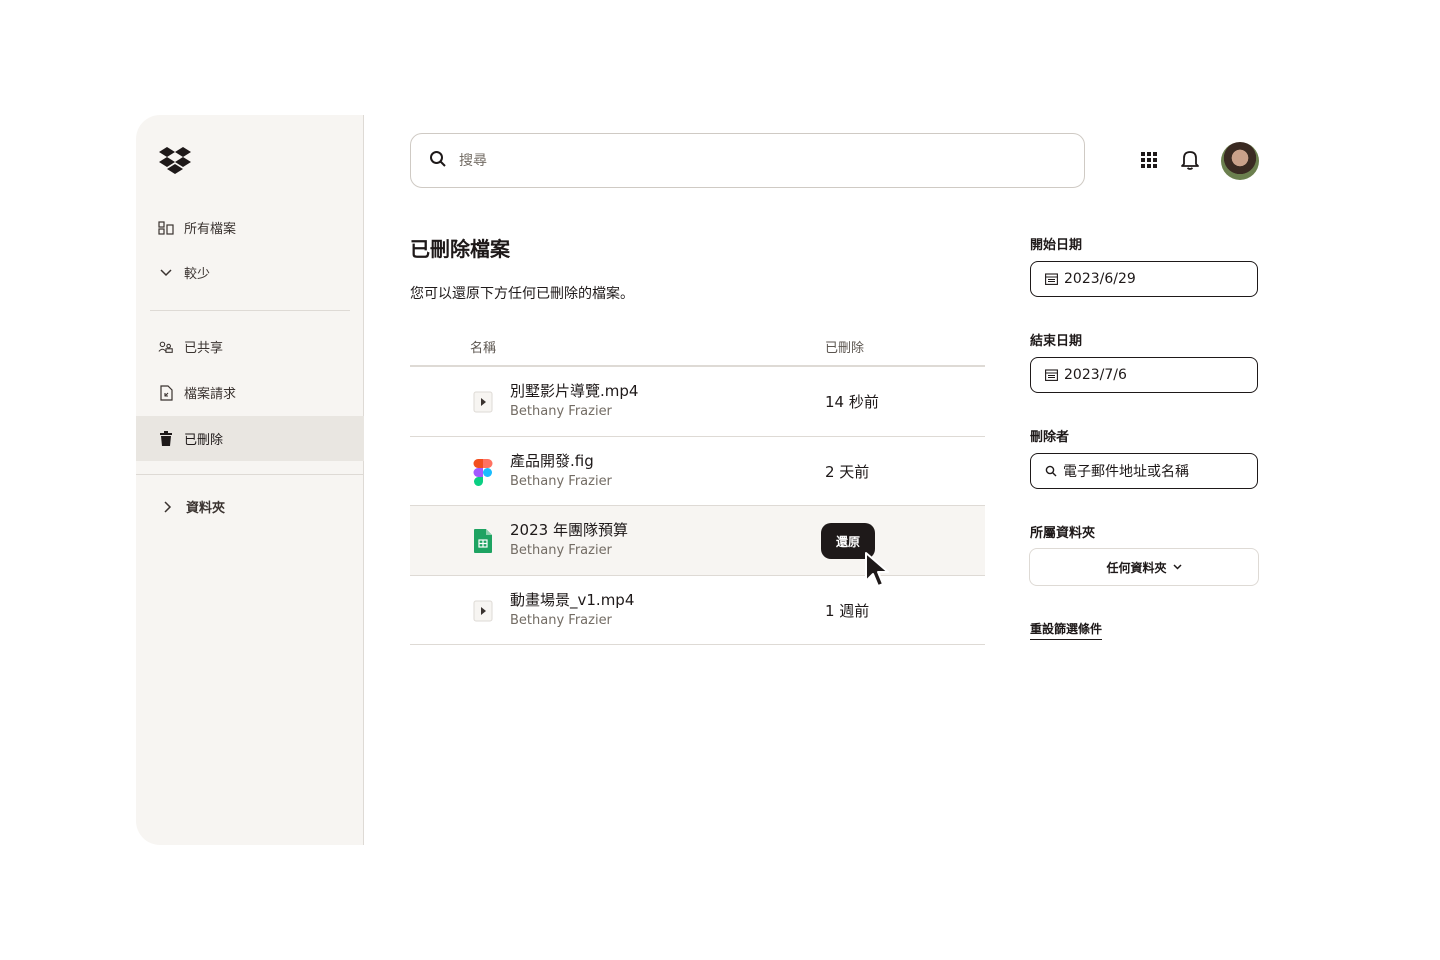 The height and width of the screenshot is (960, 1440). Describe the element at coordinates (1144, 375) in the screenshot. I see `end-date-field: 2023/7/6` at that location.